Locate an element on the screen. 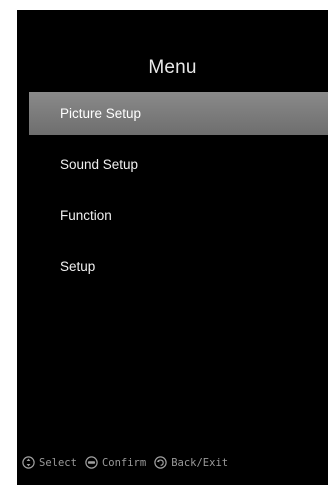 This screenshot has width=328, height=495. menu-item-label: Picture Setup is located at coordinates (101, 113).